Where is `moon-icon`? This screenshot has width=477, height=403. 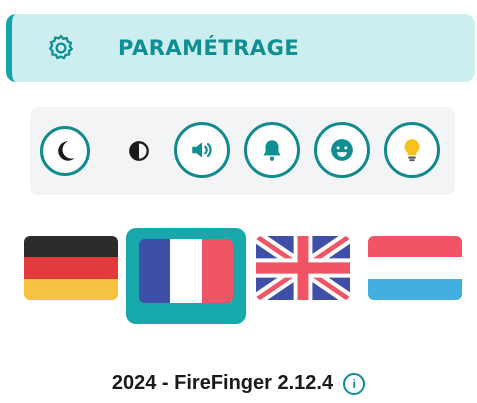
moon-icon is located at coordinates (66, 151).